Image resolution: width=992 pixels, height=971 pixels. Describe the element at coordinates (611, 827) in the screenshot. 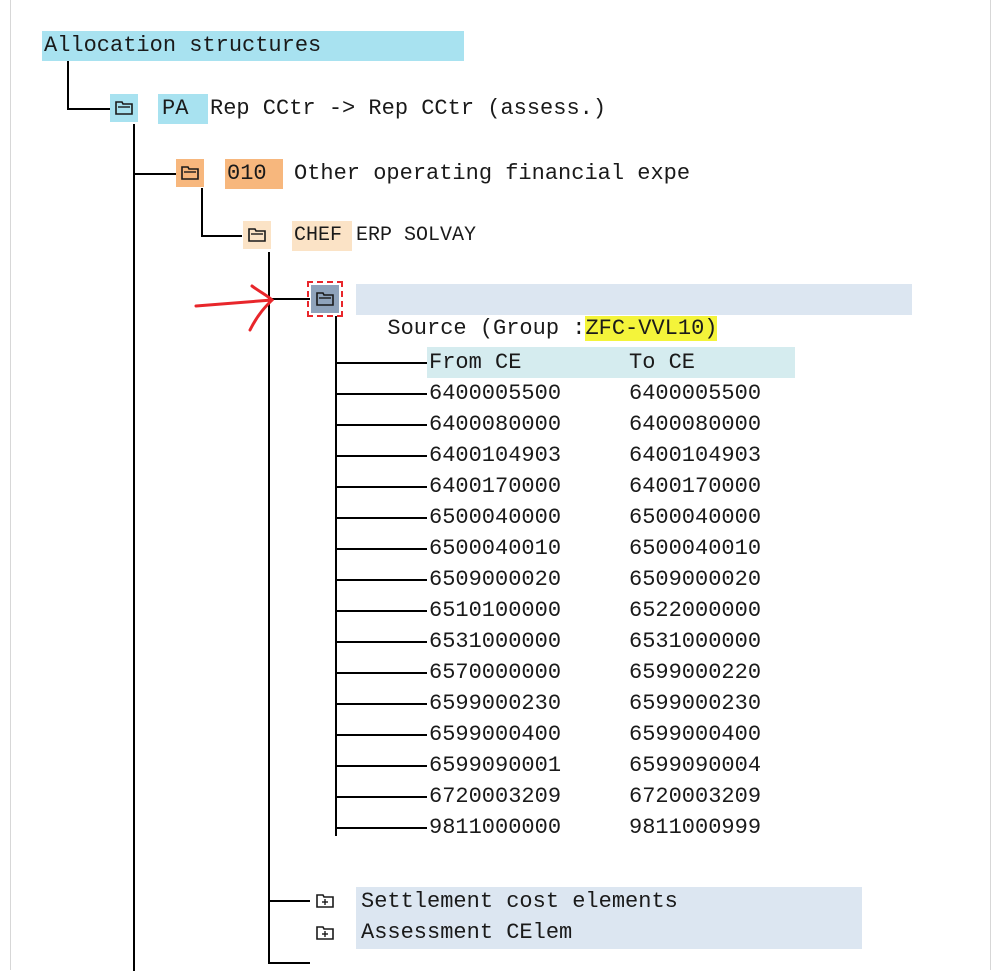

I see `table-row: 9811000000 9811000999` at that location.